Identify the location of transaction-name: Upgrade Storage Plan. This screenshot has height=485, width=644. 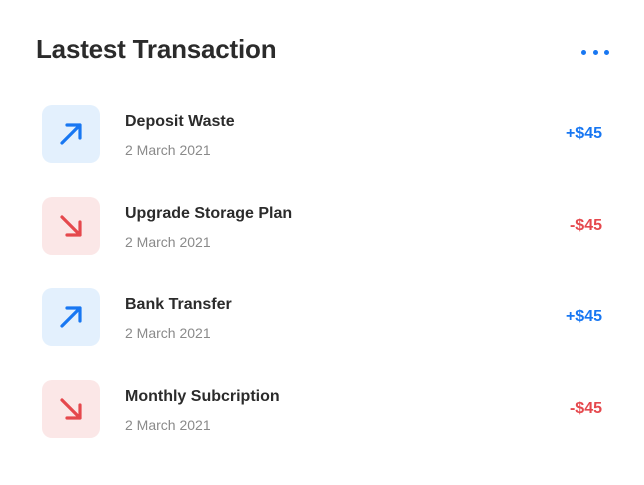
(209, 213).